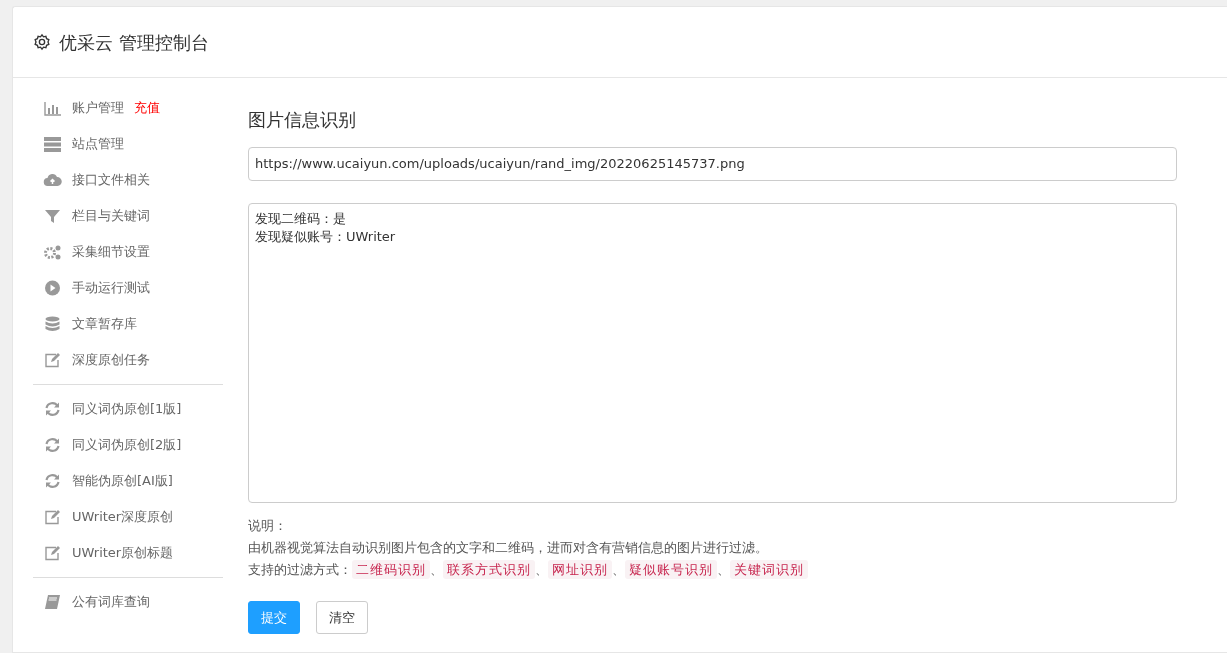 The height and width of the screenshot is (653, 1227). Describe the element at coordinates (712, 164) in the screenshot. I see `url-field: https://www.ucaiyun.com/uploads/ucaiyun/rand_img/20220625145737.png` at that location.